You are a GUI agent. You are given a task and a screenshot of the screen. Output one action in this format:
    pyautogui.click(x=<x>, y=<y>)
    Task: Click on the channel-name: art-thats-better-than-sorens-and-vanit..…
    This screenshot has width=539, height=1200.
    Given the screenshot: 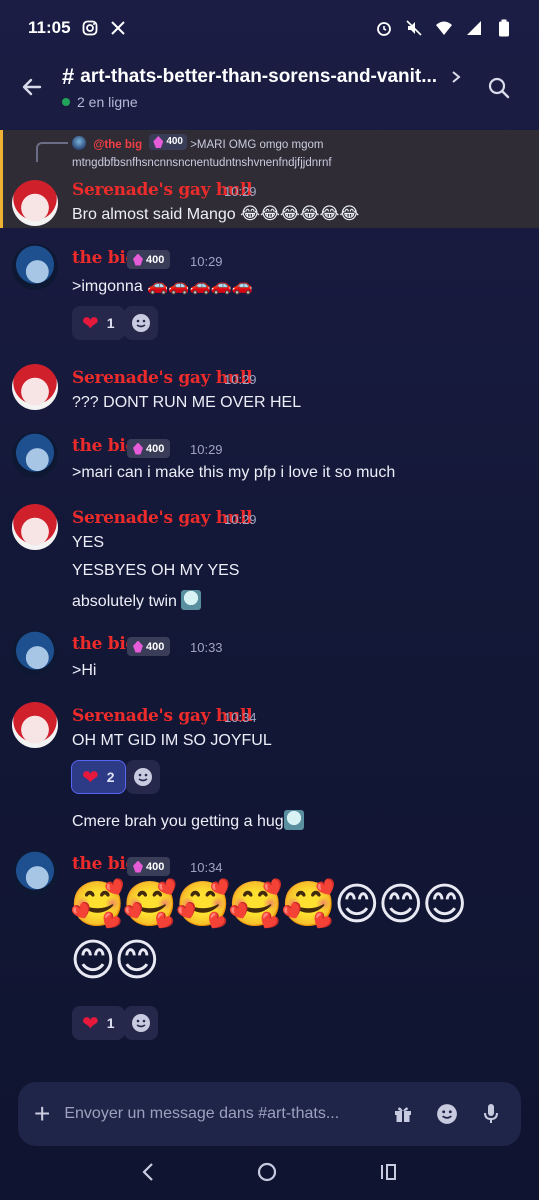 What is the action you would take?
    pyautogui.click(x=259, y=76)
    